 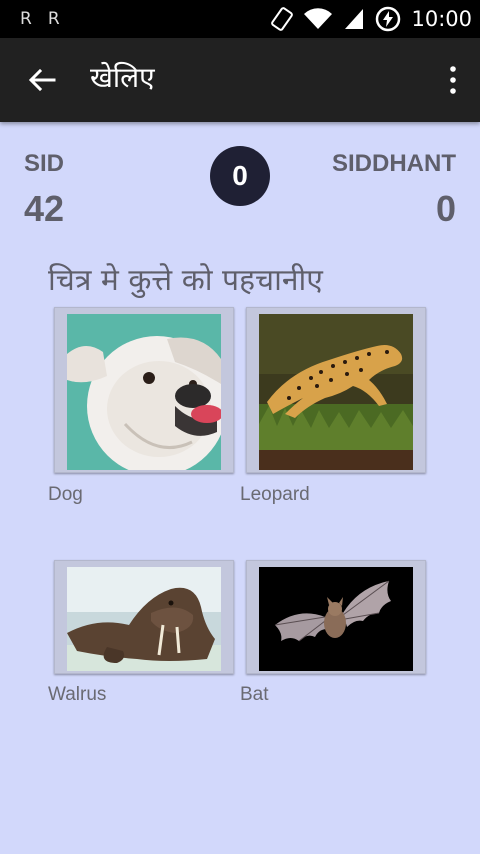 What do you see at coordinates (240, 80) in the screenshot?
I see `app-bar: खेलिए` at bounding box center [240, 80].